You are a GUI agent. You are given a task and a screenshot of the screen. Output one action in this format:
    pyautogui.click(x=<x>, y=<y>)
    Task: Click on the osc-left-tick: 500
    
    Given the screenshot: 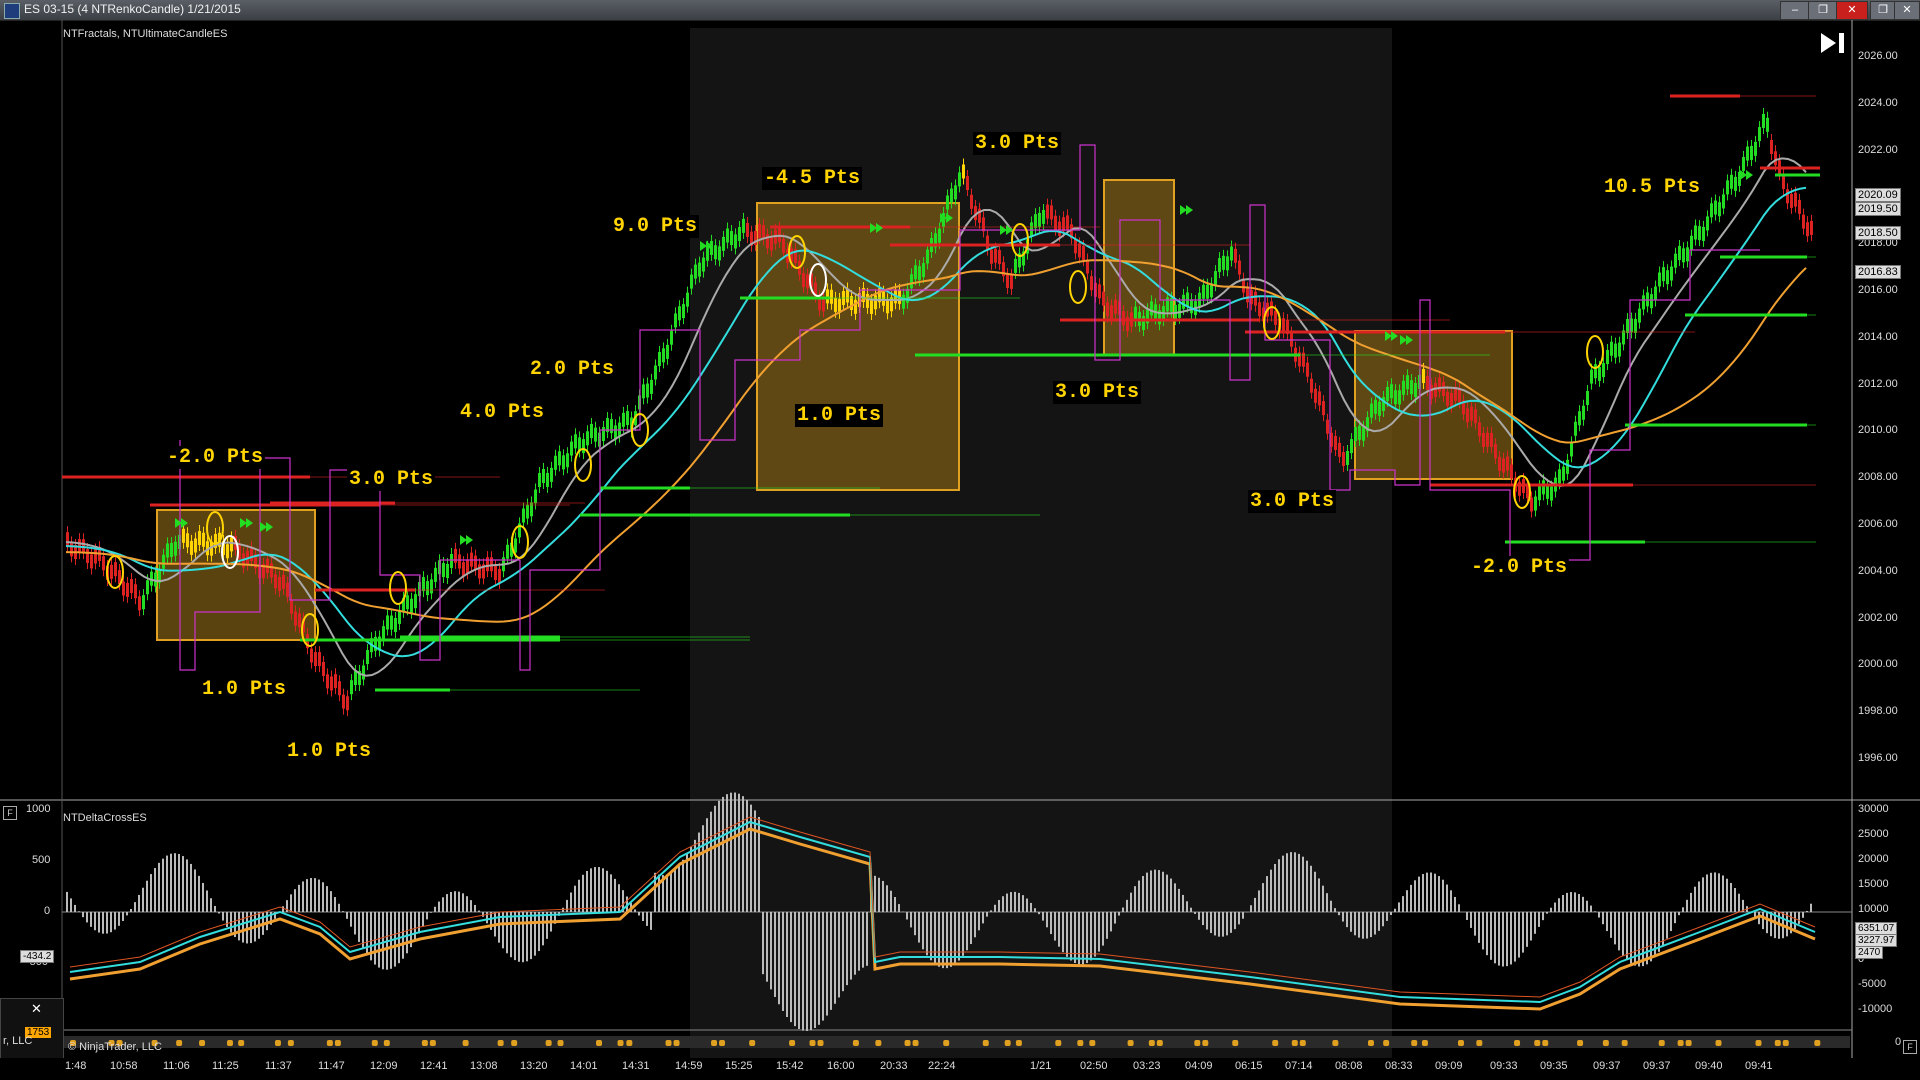 What is the action you would take?
    pyautogui.click(x=41, y=860)
    